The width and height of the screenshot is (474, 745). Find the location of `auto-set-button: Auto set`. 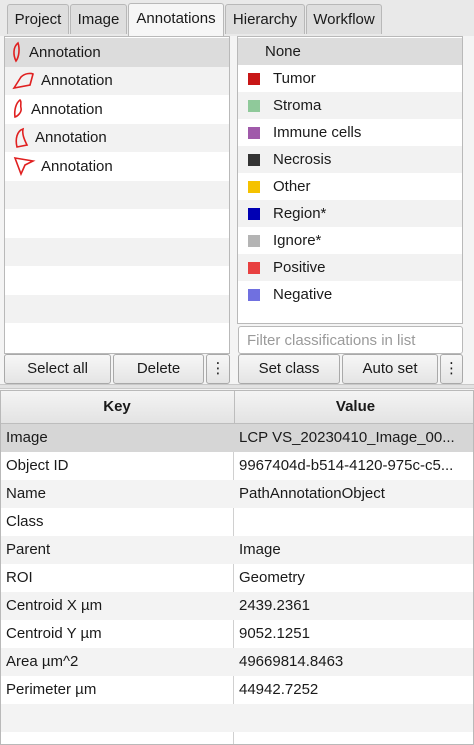

auto-set-button: Auto set is located at coordinates (390, 369).